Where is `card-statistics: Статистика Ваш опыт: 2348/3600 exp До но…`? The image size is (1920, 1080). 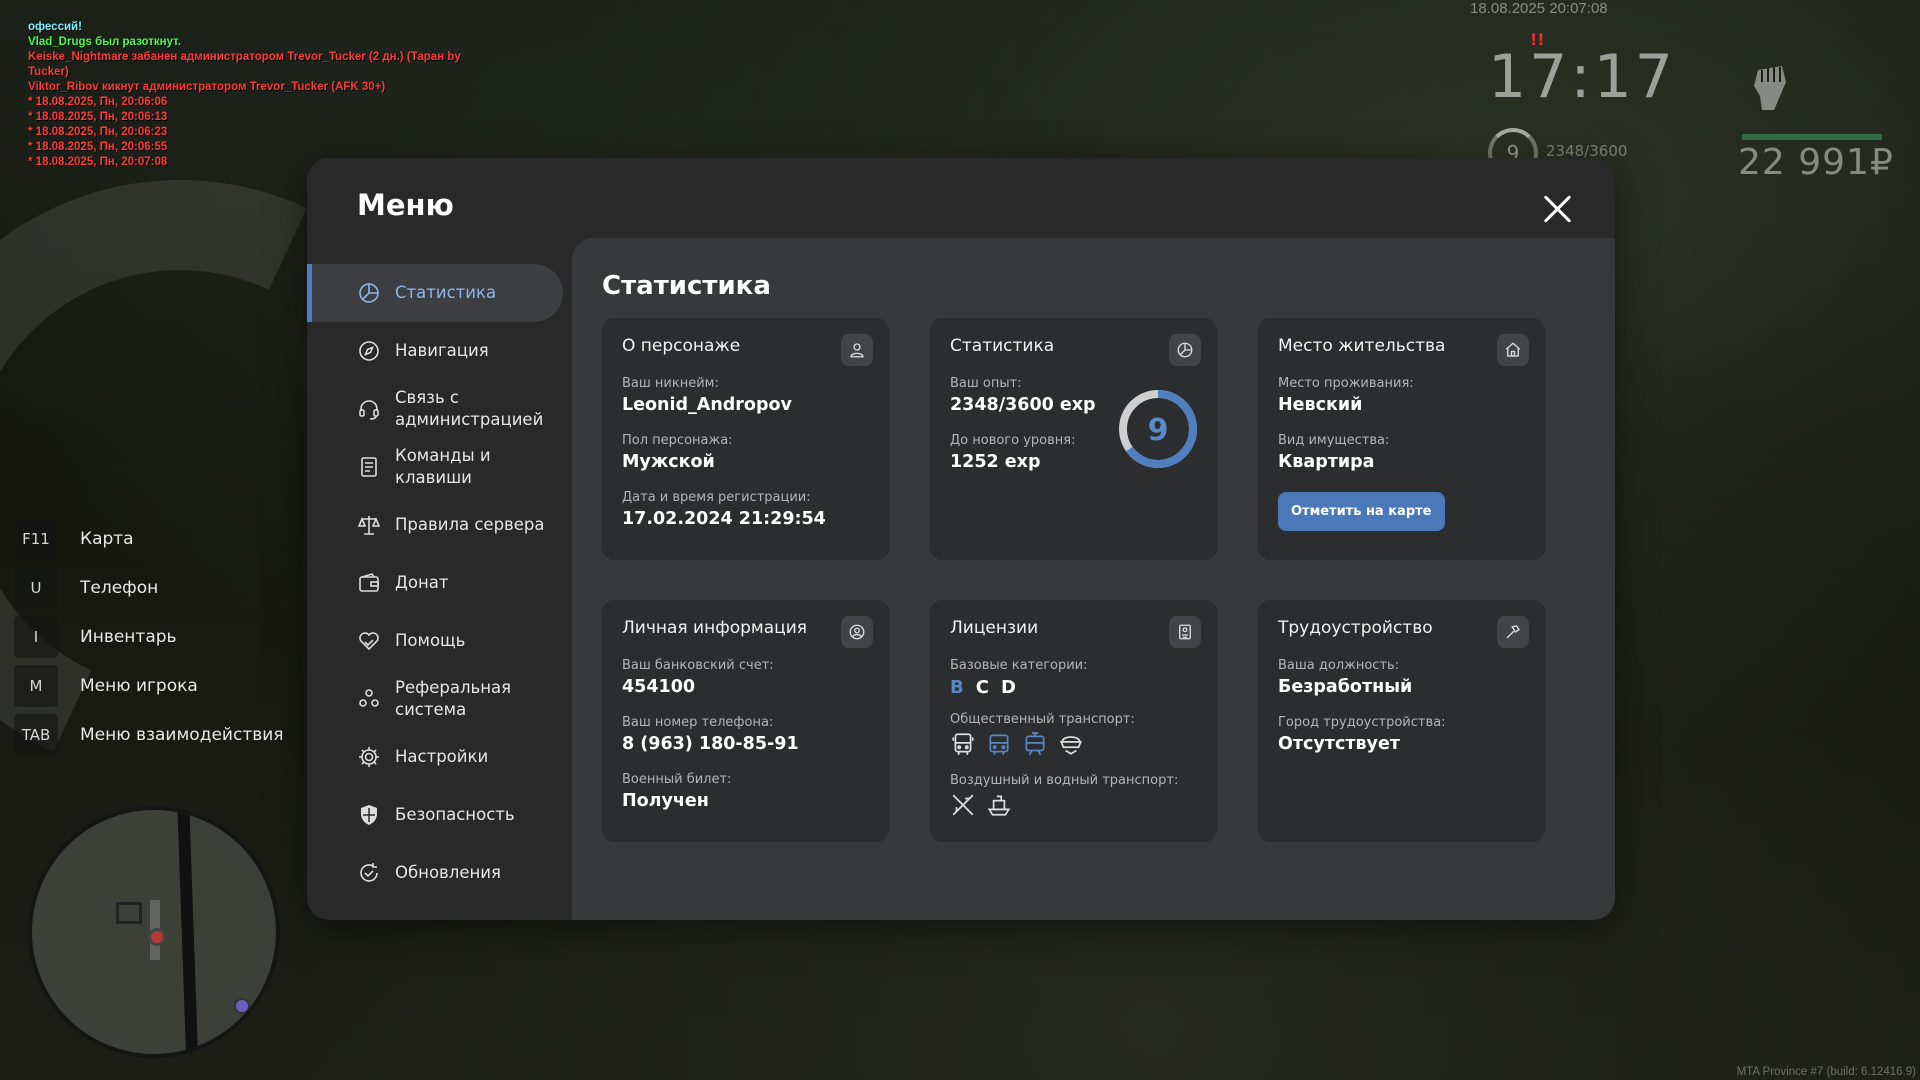 card-statistics: Статистика Ваш опыт: 2348/3600 exp До но… is located at coordinates (1073, 439).